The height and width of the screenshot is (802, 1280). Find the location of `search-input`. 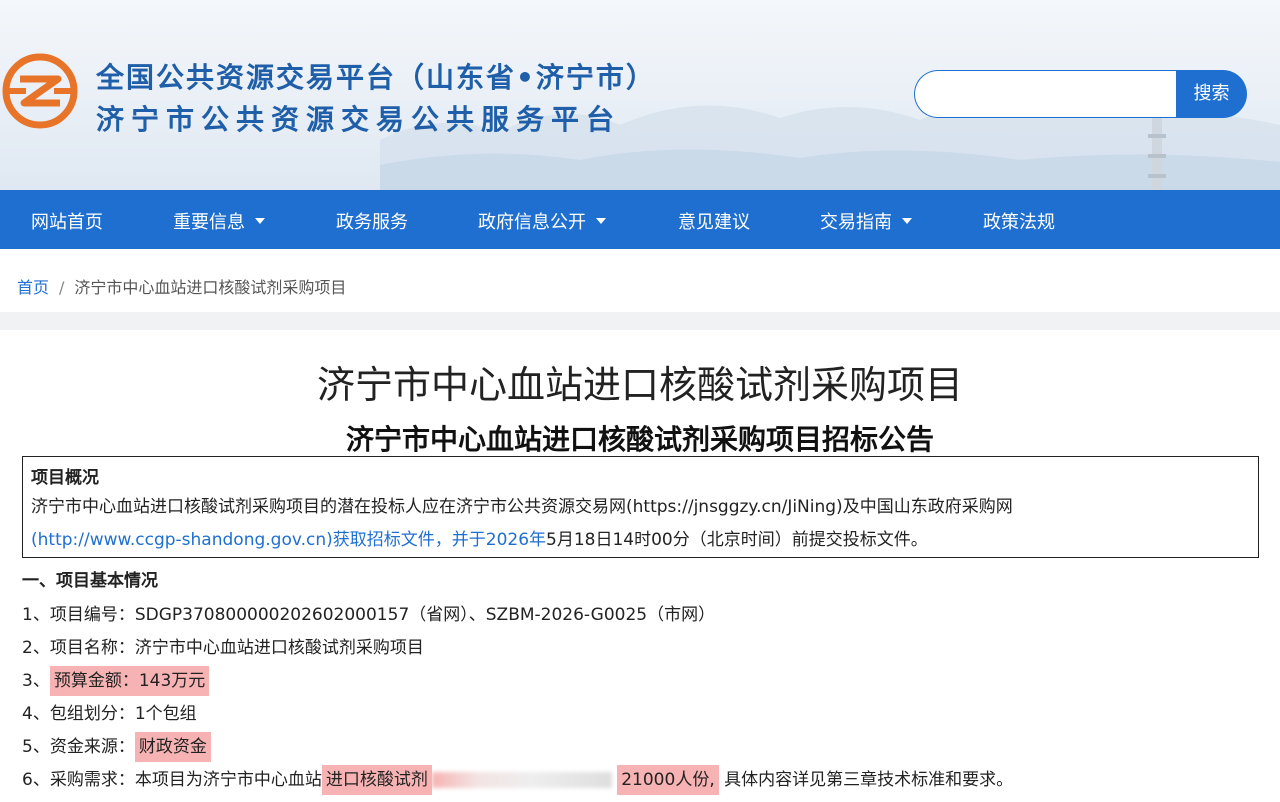

search-input is located at coordinates (1045, 94).